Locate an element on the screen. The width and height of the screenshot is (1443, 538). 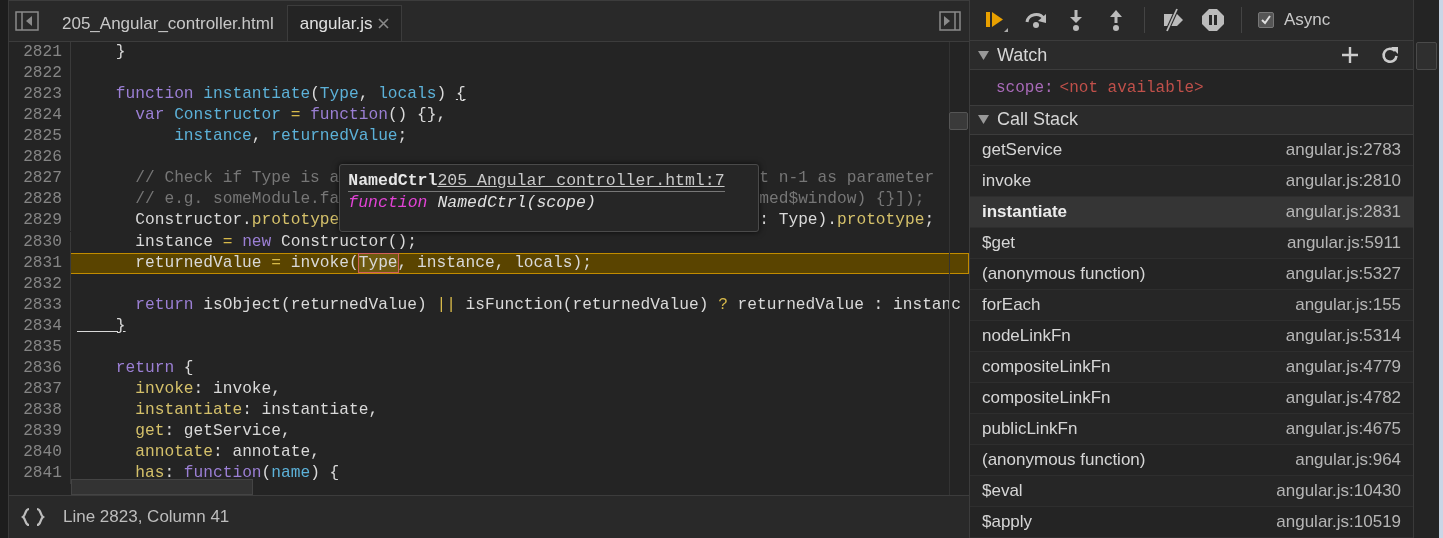
pretty-print-icon is located at coordinates (33, 517).